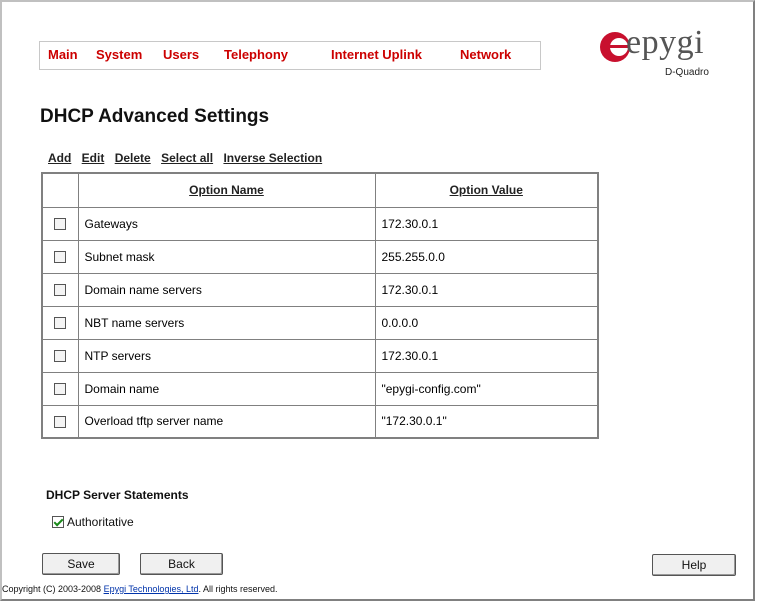 Image resolution: width=765 pixels, height=606 pixels. I want to click on option-name-cell: NTP servers, so click(226, 355).